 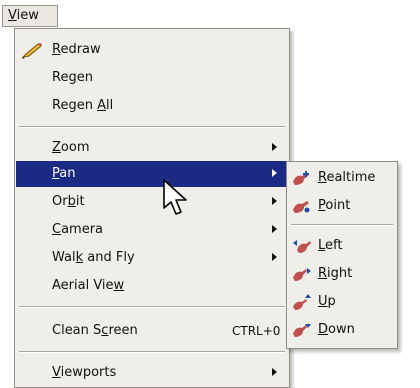 What do you see at coordinates (101, 105) in the screenshot?
I see `regen-all-mn: A` at bounding box center [101, 105].